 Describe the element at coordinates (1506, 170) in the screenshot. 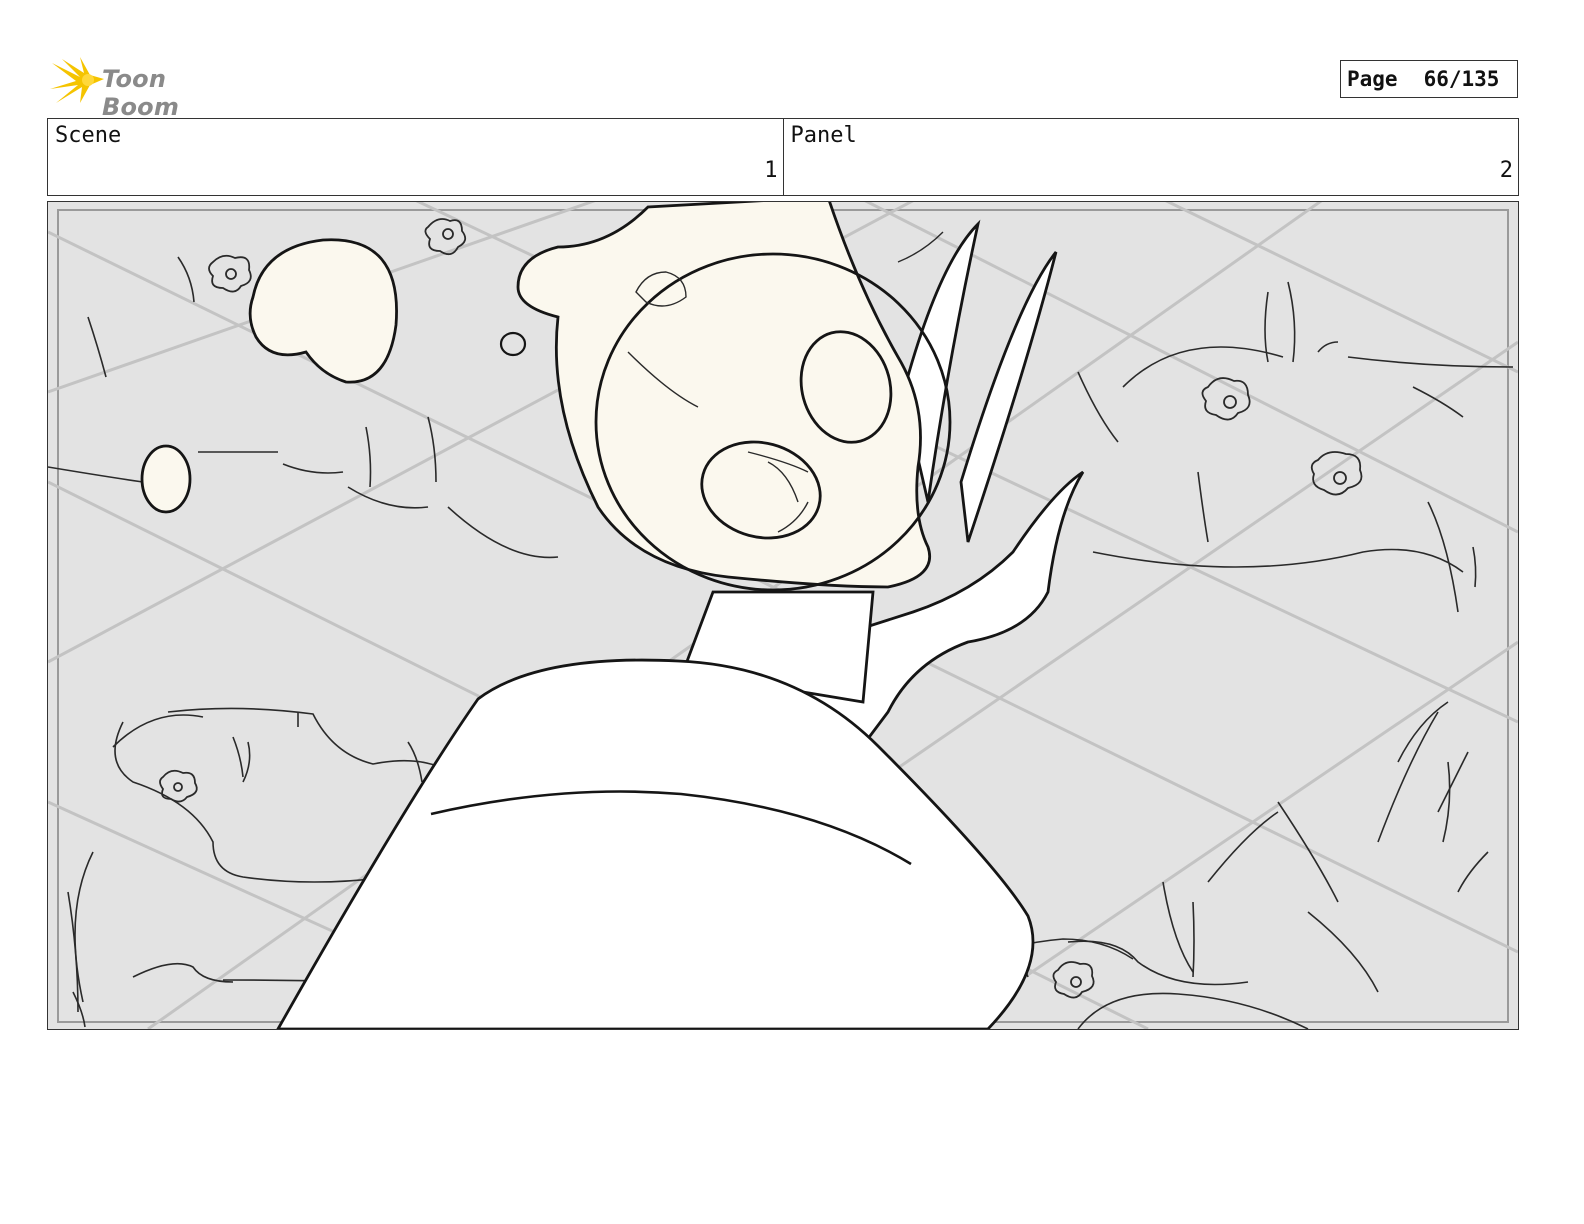

I see `panel-value: 2` at that location.